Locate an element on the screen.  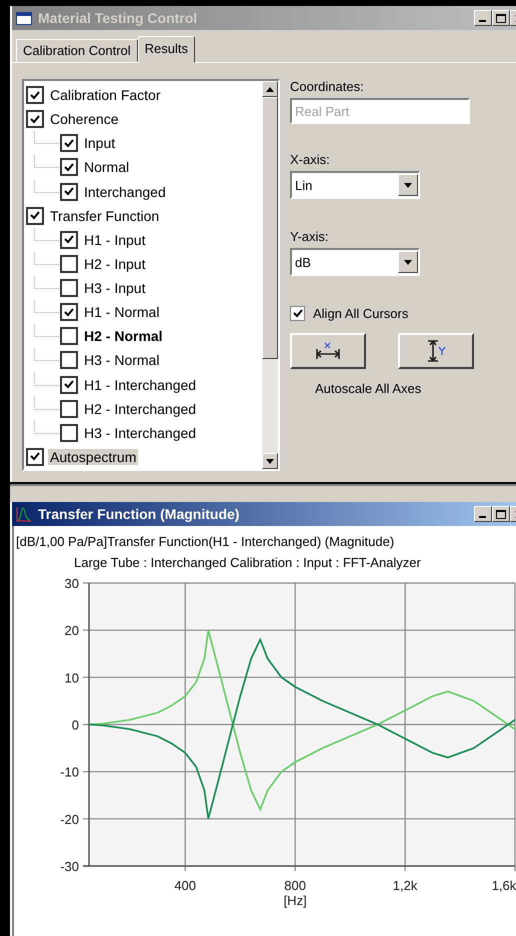
tree-item: H2 - Input is located at coordinates (115, 264).